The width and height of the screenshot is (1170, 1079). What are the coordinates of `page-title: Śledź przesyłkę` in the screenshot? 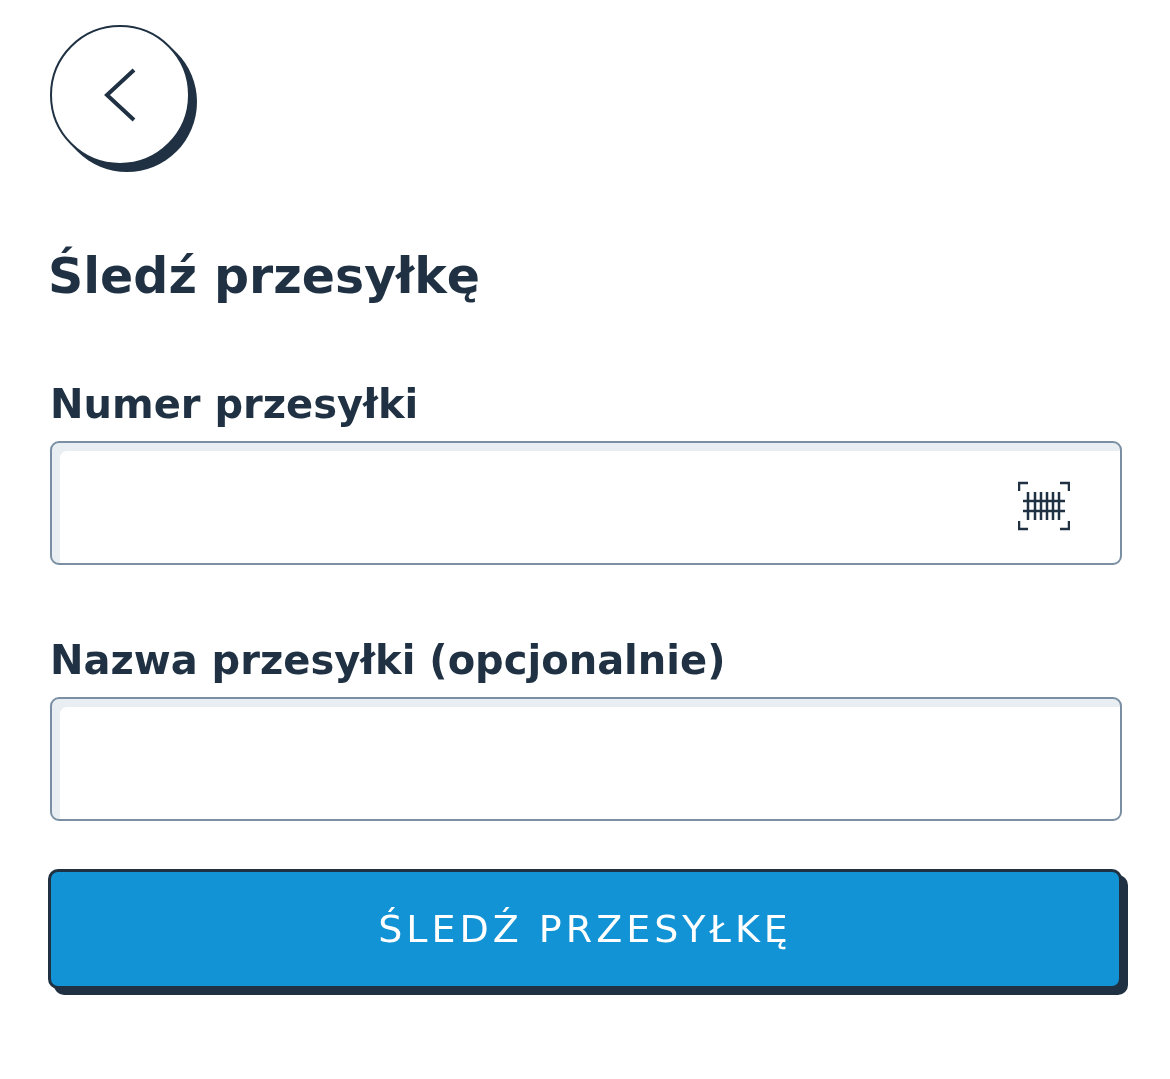 It's located at (264, 277).